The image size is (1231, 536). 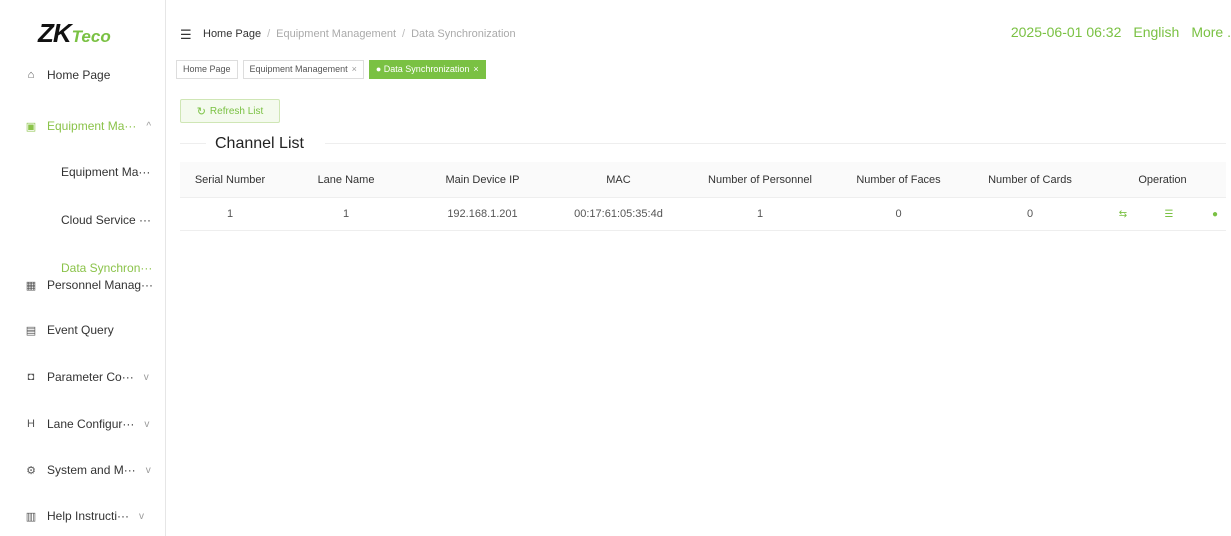 I want to click on column-header: Number of Personnel, so click(x=760, y=180).